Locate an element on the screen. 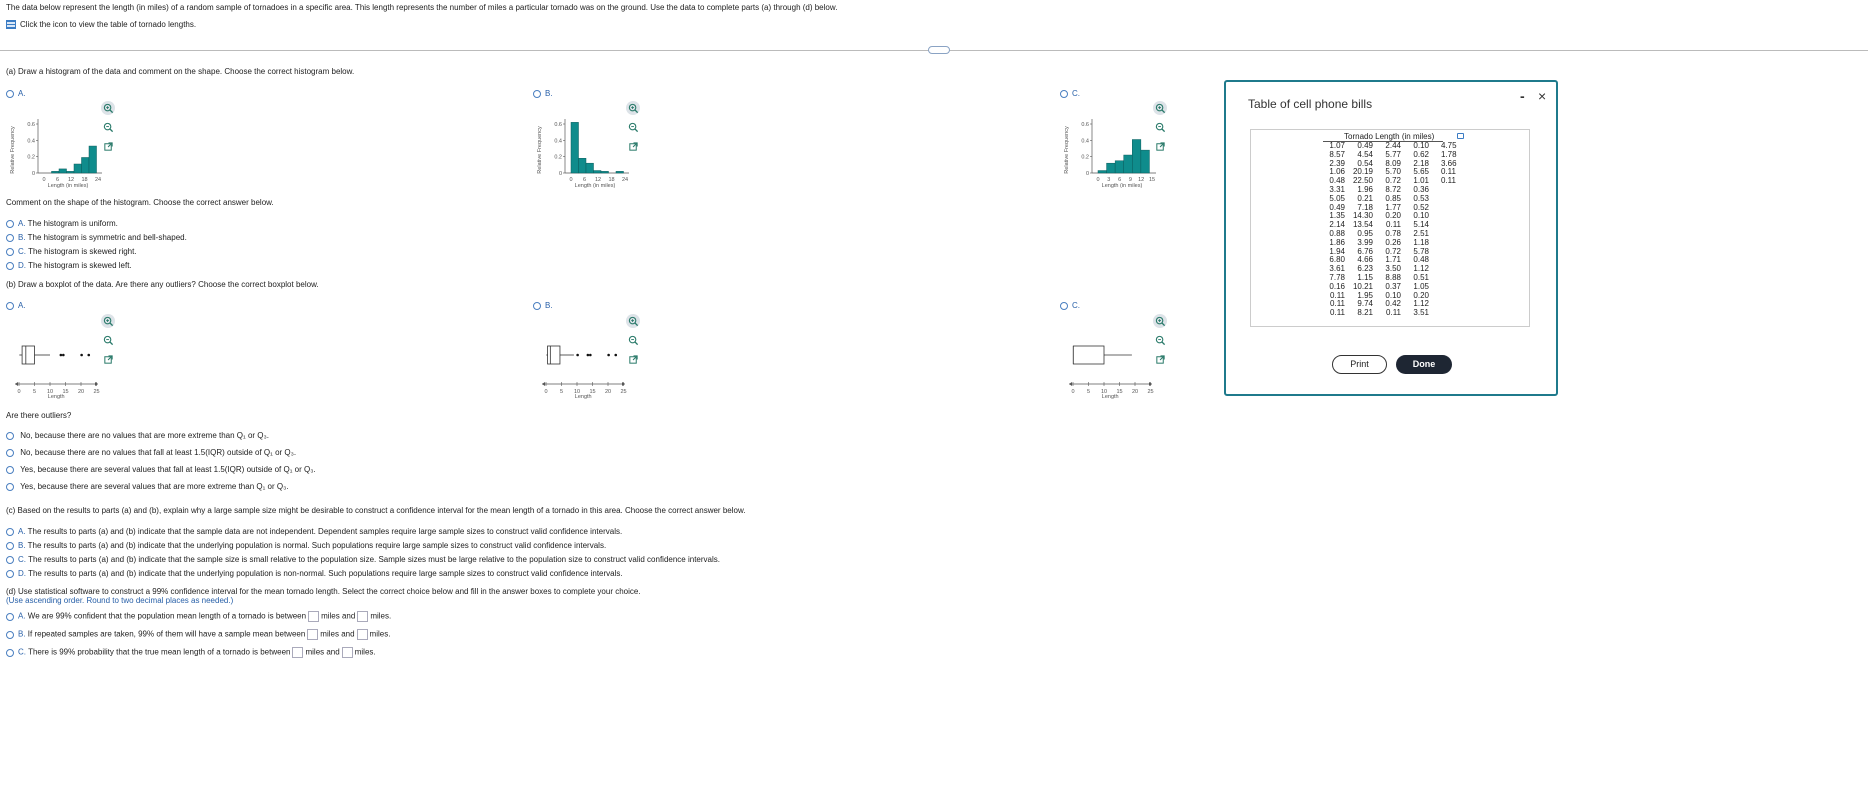 Image resolution: width=1868 pixels, height=787 pixels. shape-option-c: C. The histogram is skewed right. is located at coordinates (96, 254).